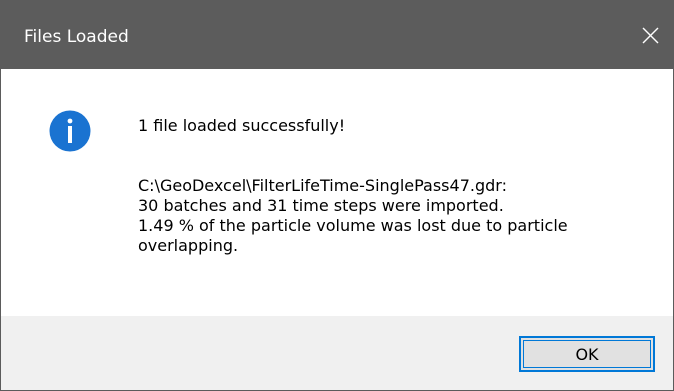  I want to click on focus-rectangle, so click(587, 354).